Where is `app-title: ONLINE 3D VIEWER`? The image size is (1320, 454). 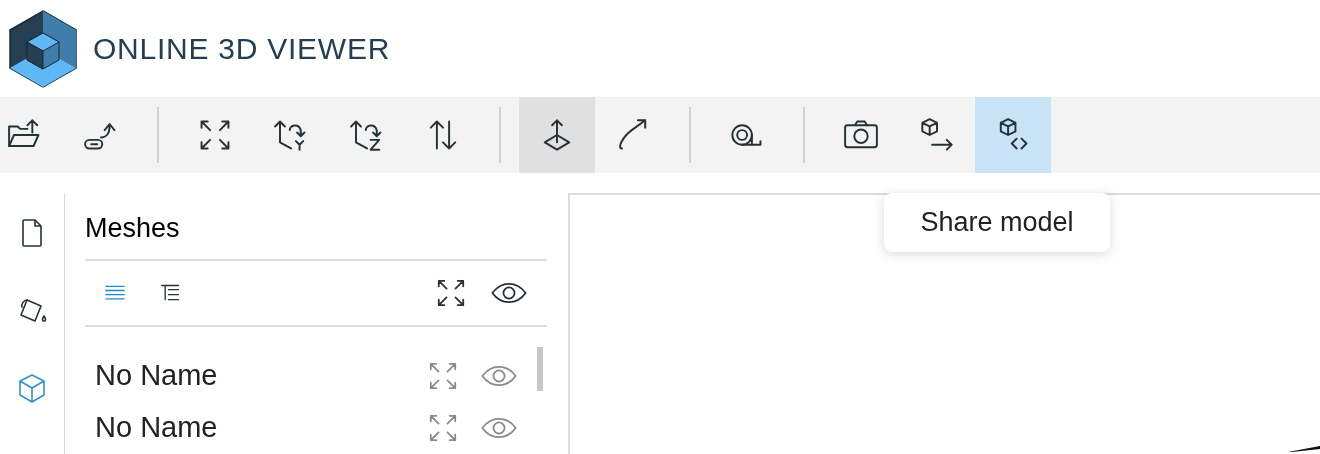 app-title: ONLINE 3D VIEWER is located at coordinates (242, 49).